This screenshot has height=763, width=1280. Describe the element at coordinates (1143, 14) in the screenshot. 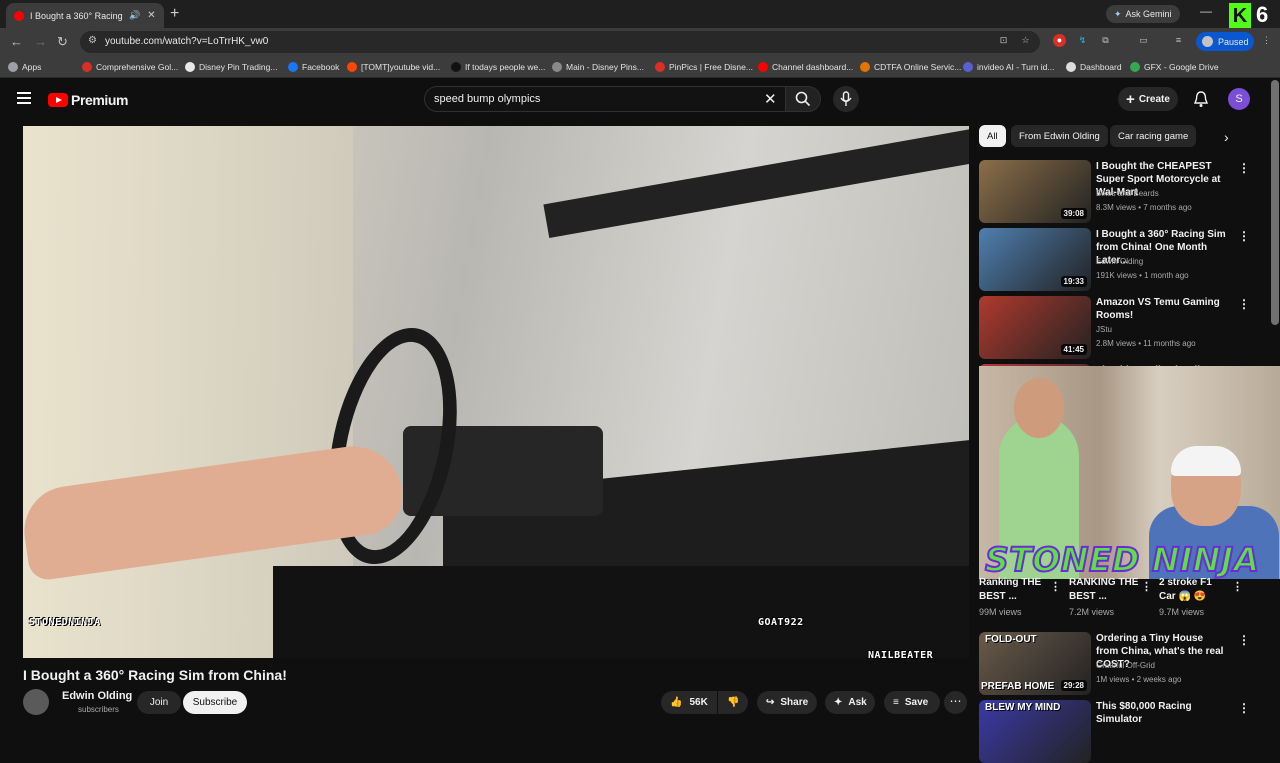

I see `ask-gemini-button: ✦ Ask Gemini` at that location.